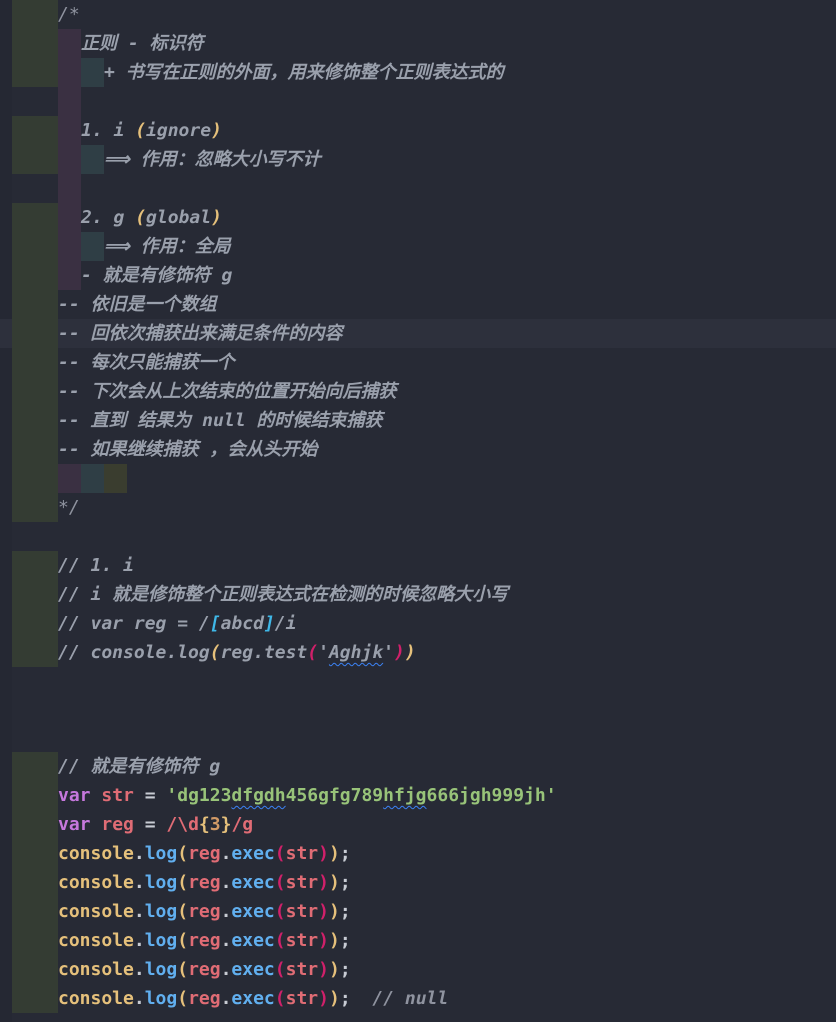  What do you see at coordinates (418, 853) in the screenshot?
I see `code-line-30: console.log(reg.exec(str));` at bounding box center [418, 853].